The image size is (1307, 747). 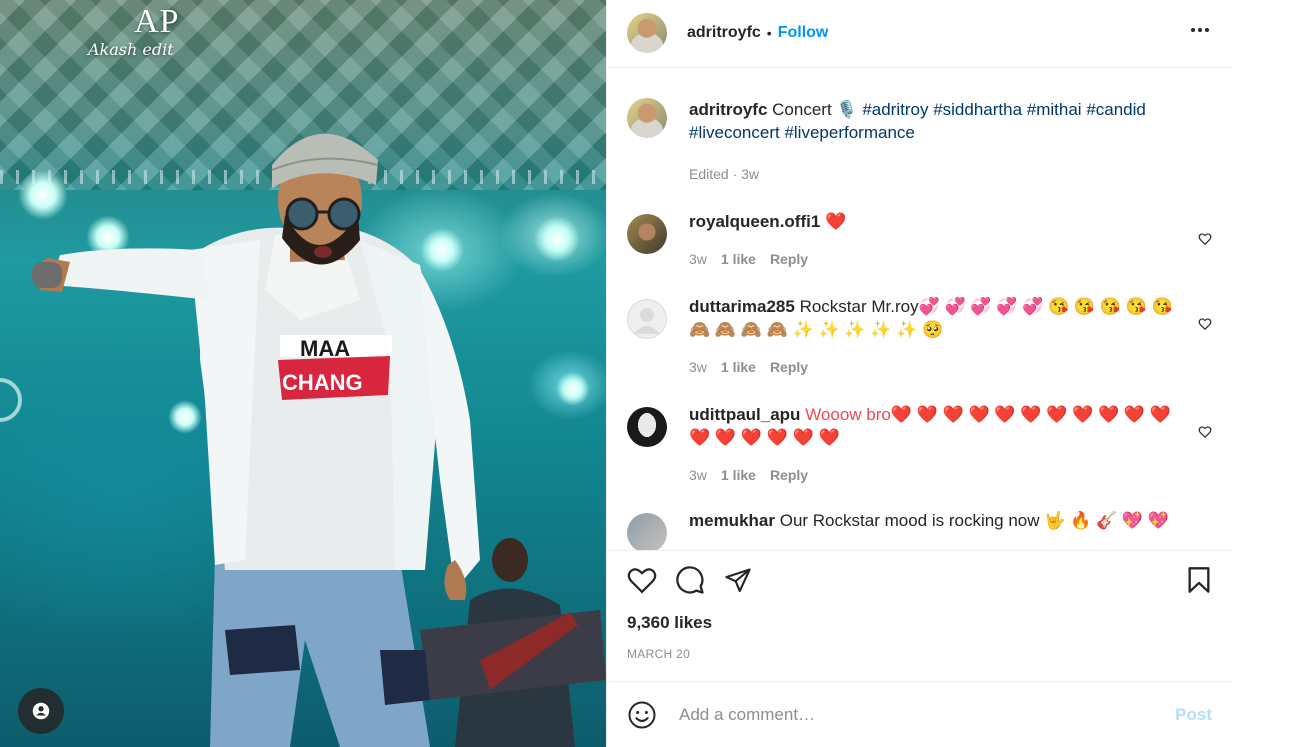 What do you see at coordinates (742, 306) in the screenshot?
I see `commenter-username: duttarima285` at bounding box center [742, 306].